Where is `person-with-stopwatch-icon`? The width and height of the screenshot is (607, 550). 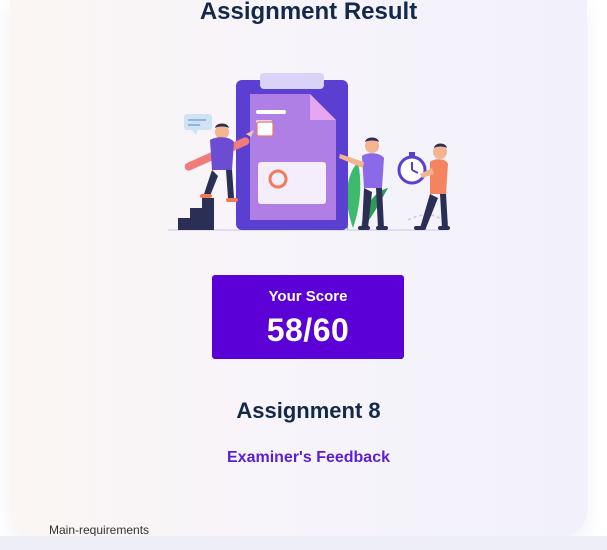 person-with-stopwatch-icon is located at coordinates (432, 186).